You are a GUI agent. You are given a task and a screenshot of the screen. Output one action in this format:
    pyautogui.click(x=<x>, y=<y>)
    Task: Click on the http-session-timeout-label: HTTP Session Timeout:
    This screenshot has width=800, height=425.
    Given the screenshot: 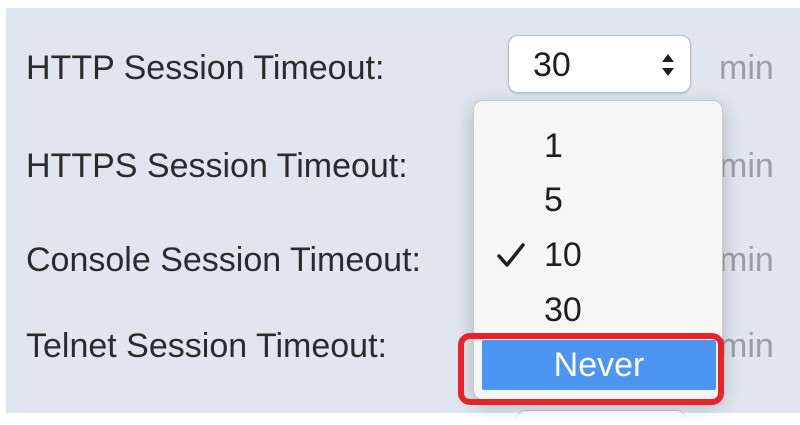 What is the action you would take?
    pyautogui.click(x=205, y=68)
    